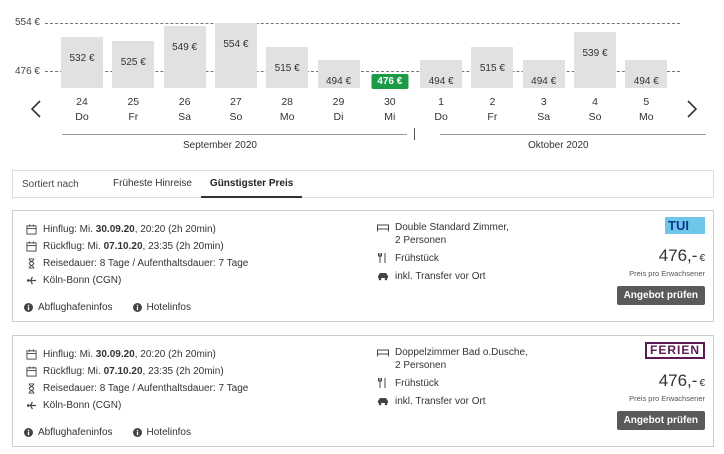 This screenshot has width=724, height=454. Describe the element at coordinates (287, 109) in the screenshot. I see `day-28: 28 Mo` at that location.